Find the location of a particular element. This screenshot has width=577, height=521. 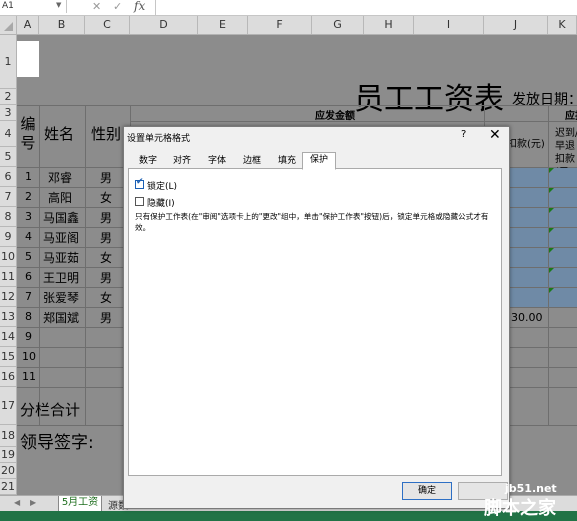

help-button: ? is located at coordinates (463, 134).